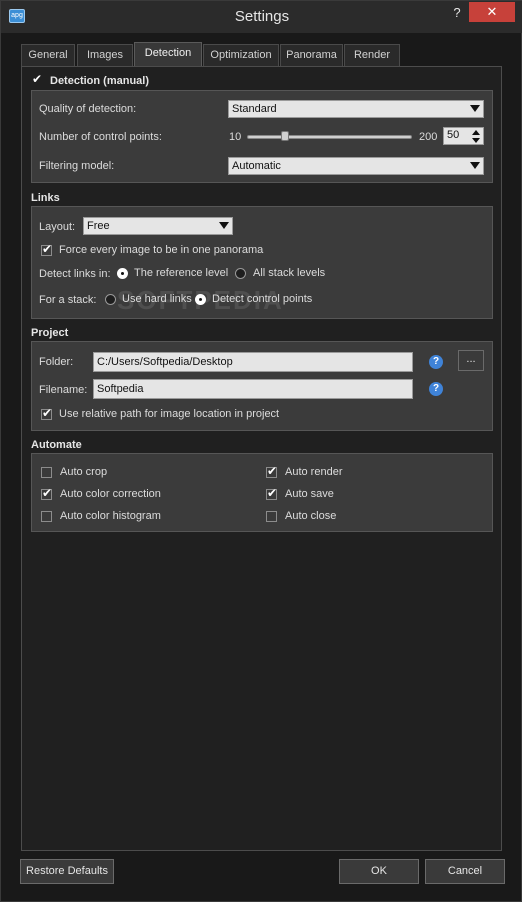 The width and height of the screenshot is (522, 902). What do you see at coordinates (200, 300) in the screenshot?
I see `softpedia-watermark: SOFTPEDIA` at bounding box center [200, 300].